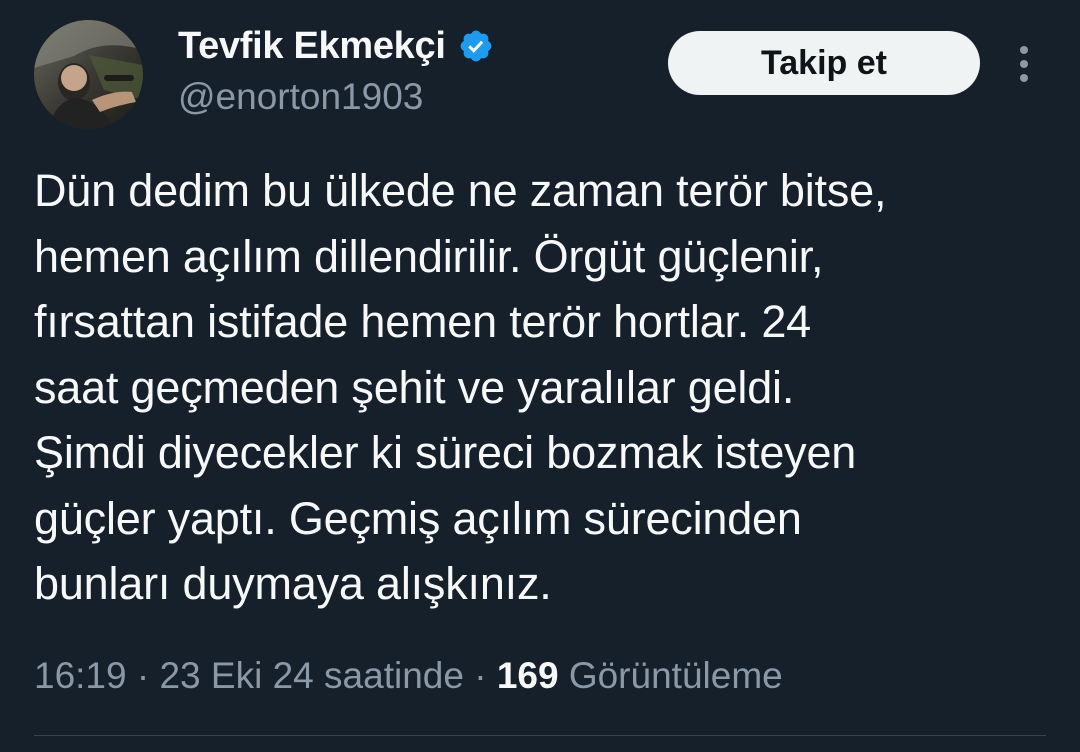  I want to click on divider, so click(540, 735).